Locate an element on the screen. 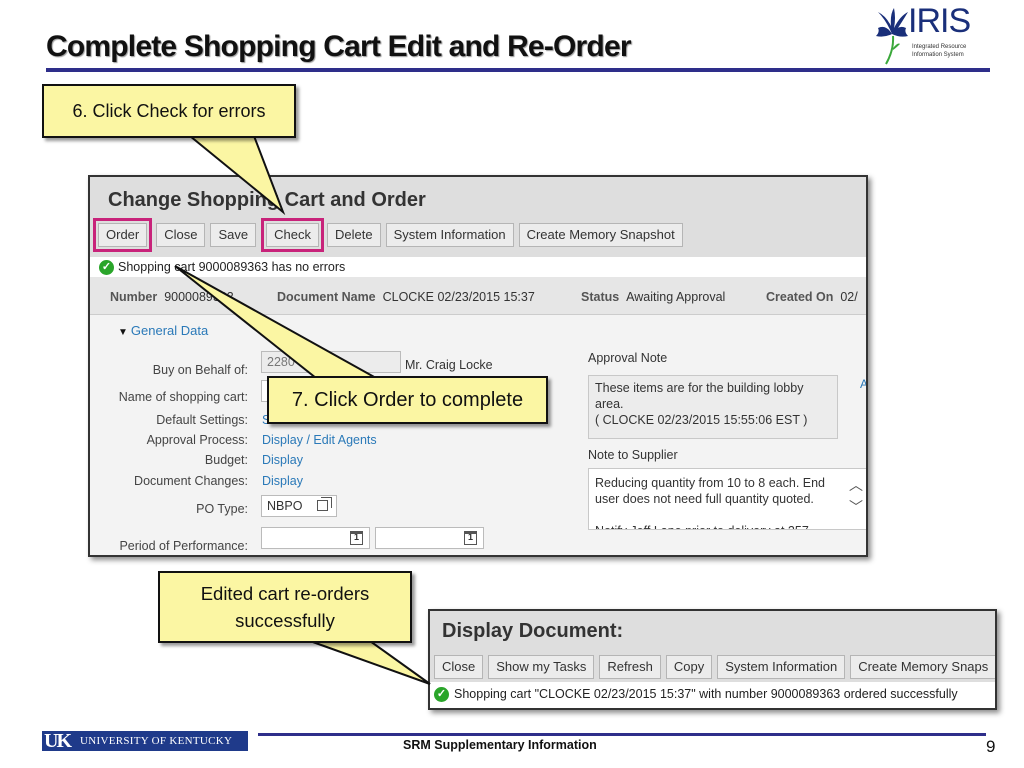 This screenshot has height=768, width=1024. refresh-button: Refresh is located at coordinates (630, 667).